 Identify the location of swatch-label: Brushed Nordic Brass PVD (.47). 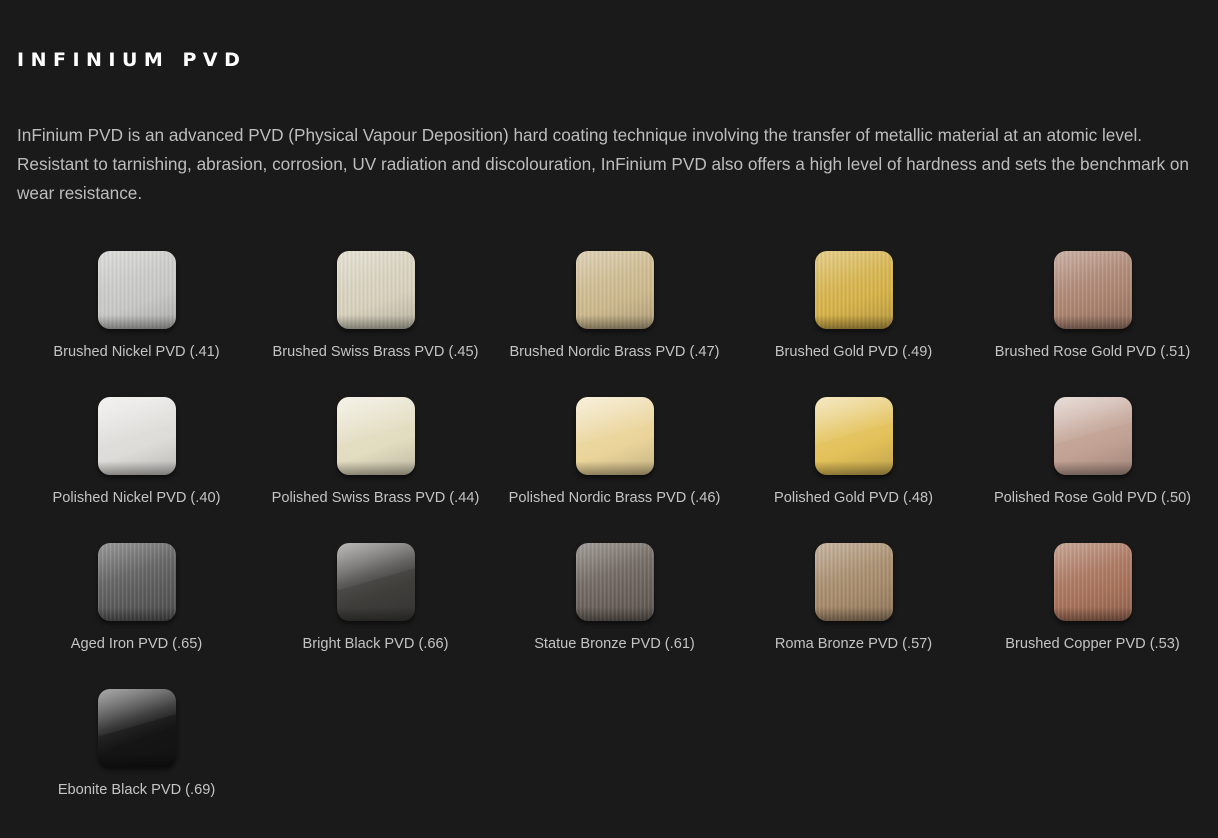
(614, 352).